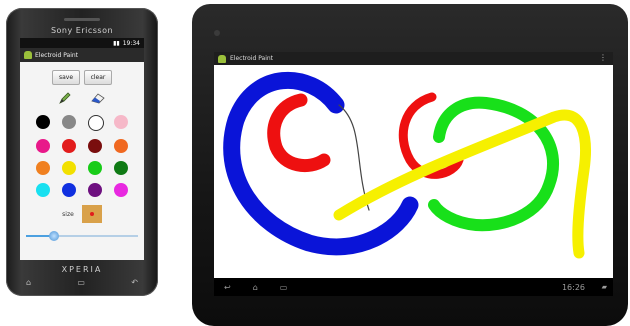 The height and width of the screenshot is (326, 630). I want to click on back-icon: ↩, so click(227, 287).